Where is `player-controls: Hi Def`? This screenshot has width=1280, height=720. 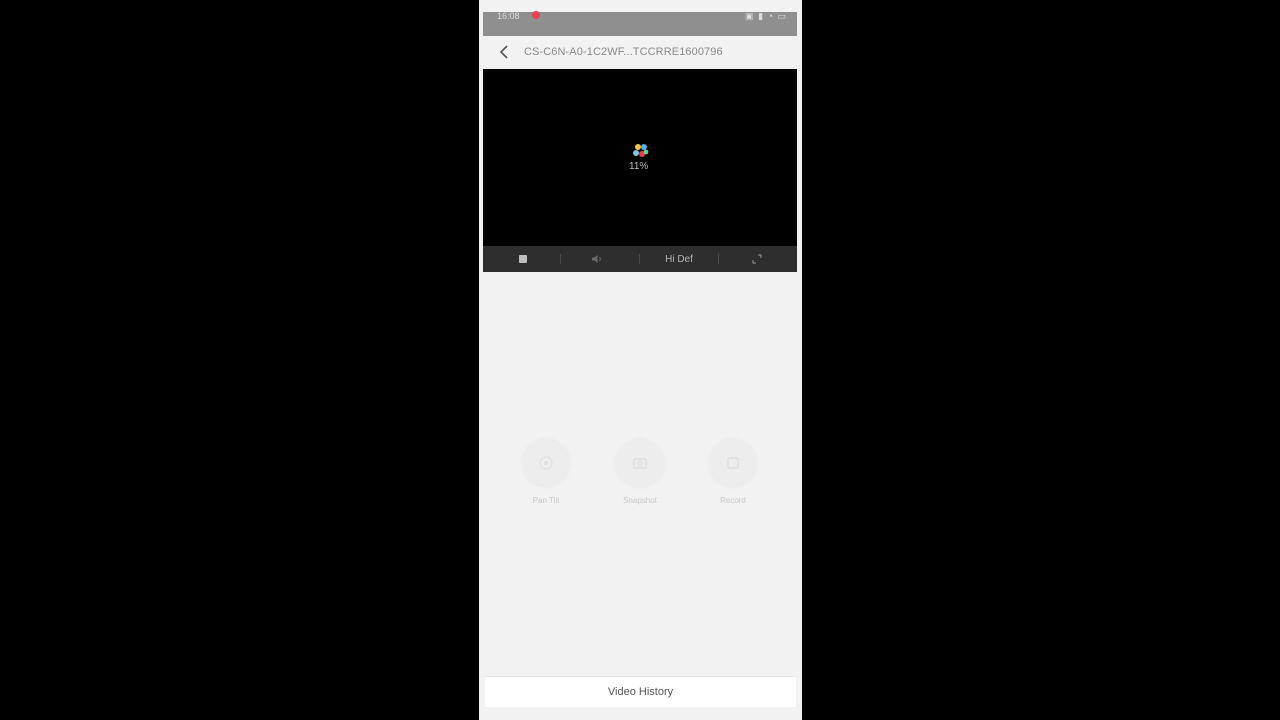
player-controls: Hi Def is located at coordinates (640, 259).